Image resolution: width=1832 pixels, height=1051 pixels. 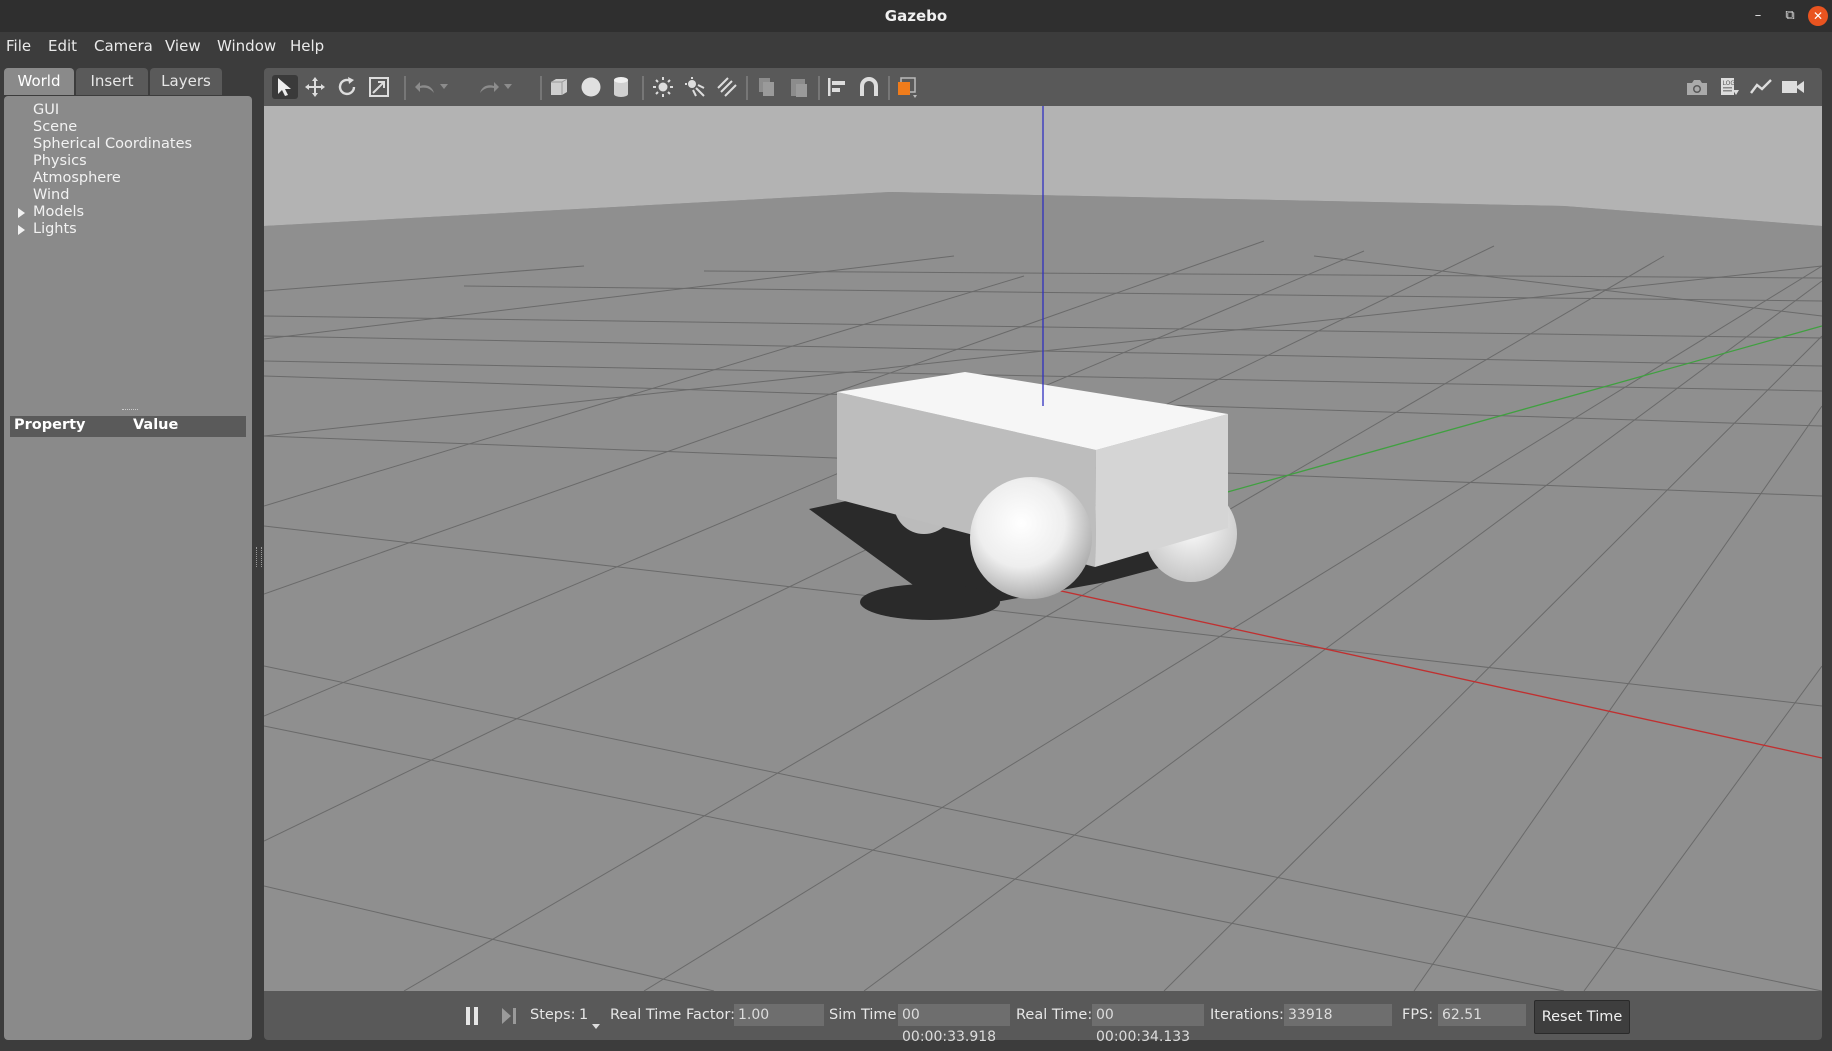 I want to click on wheel-left-front, so click(x=1031, y=538).